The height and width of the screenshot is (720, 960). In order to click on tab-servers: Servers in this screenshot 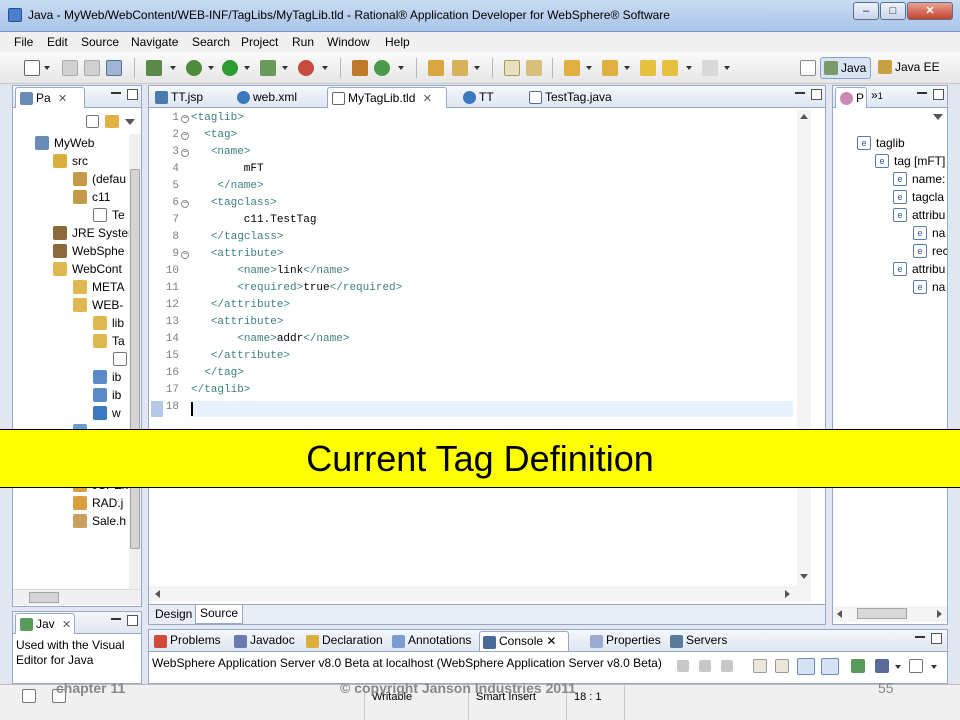, I will do `click(699, 641)`.